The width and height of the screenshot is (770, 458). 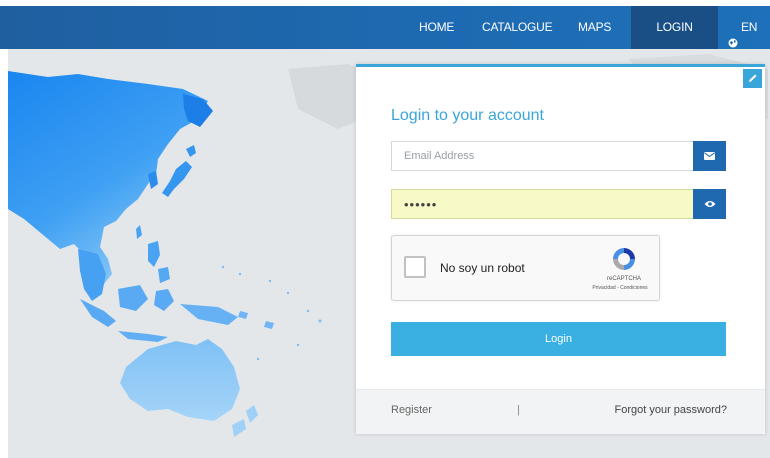 What do you see at coordinates (620, 288) in the screenshot?
I see `captcha-links: Privacidad - Condiciones` at bounding box center [620, 288].